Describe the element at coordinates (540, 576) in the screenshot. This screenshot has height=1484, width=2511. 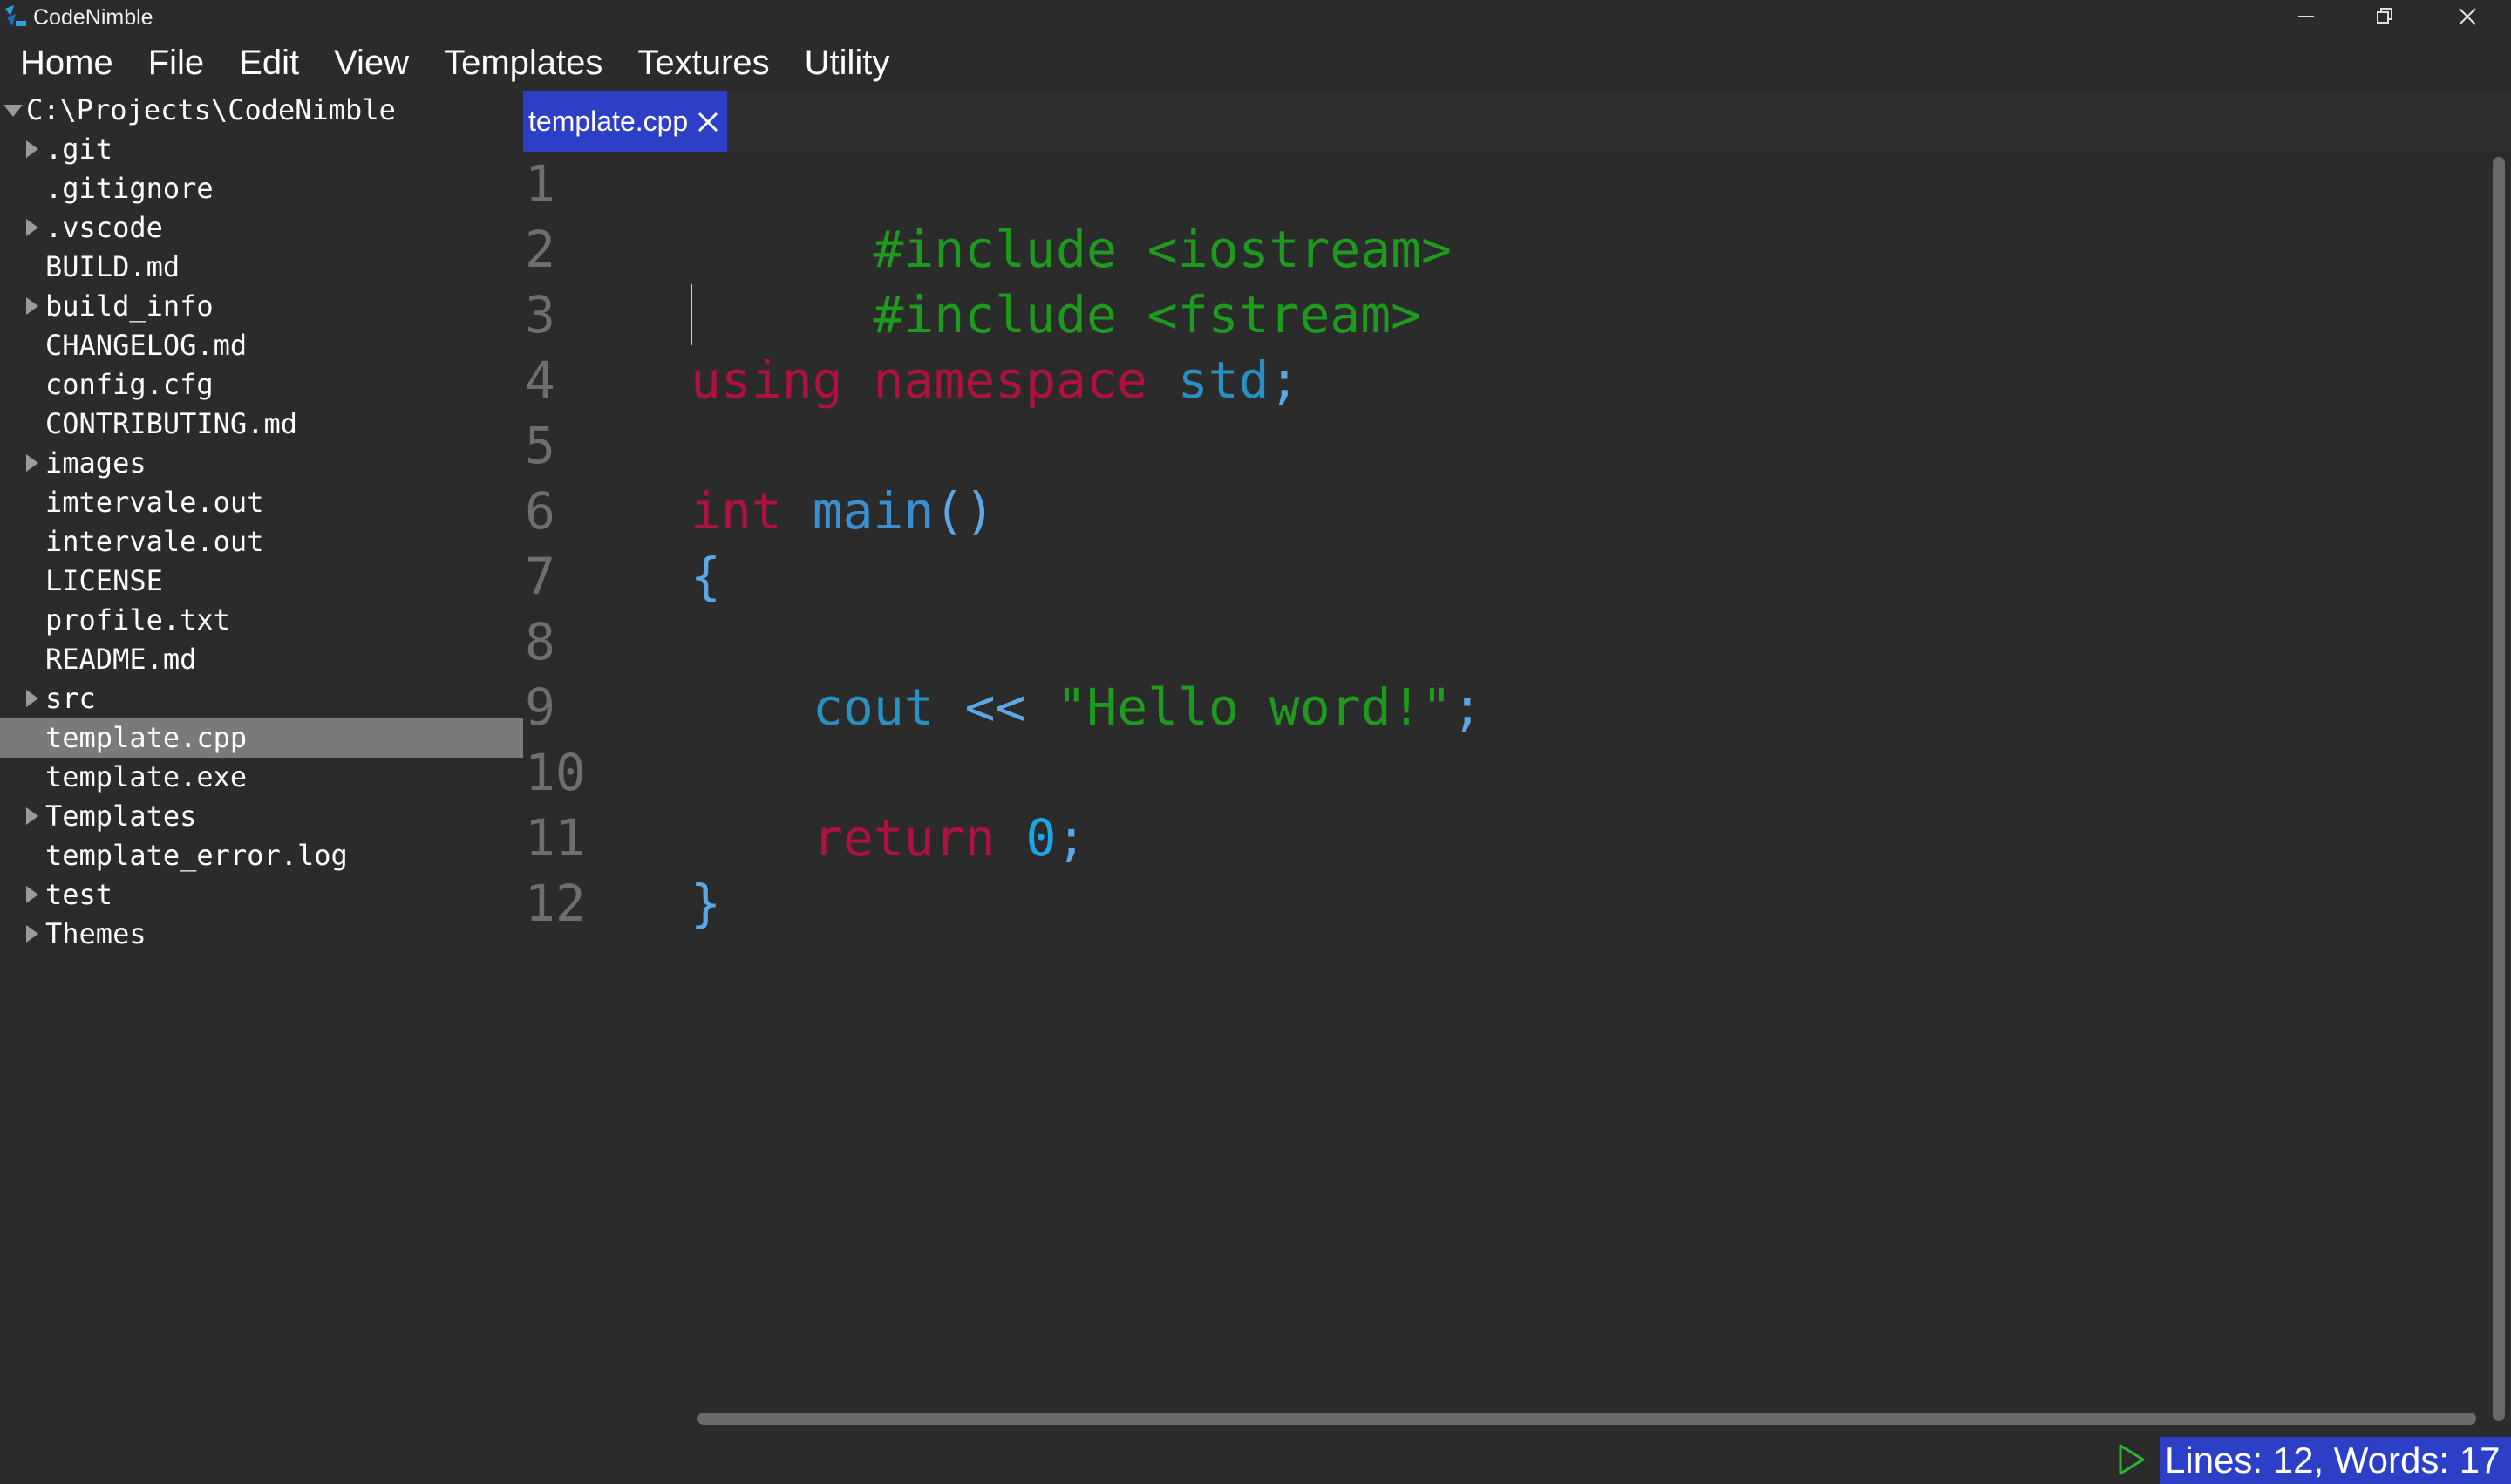
I see `line-number: 7` at that location.